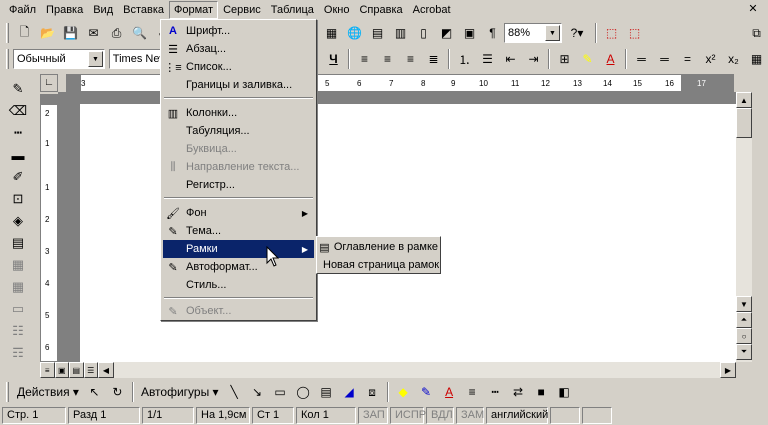  Describe the element at coordinates (18, 89) in the screenshot. I see `draw-table-icon: ✎` at that location.